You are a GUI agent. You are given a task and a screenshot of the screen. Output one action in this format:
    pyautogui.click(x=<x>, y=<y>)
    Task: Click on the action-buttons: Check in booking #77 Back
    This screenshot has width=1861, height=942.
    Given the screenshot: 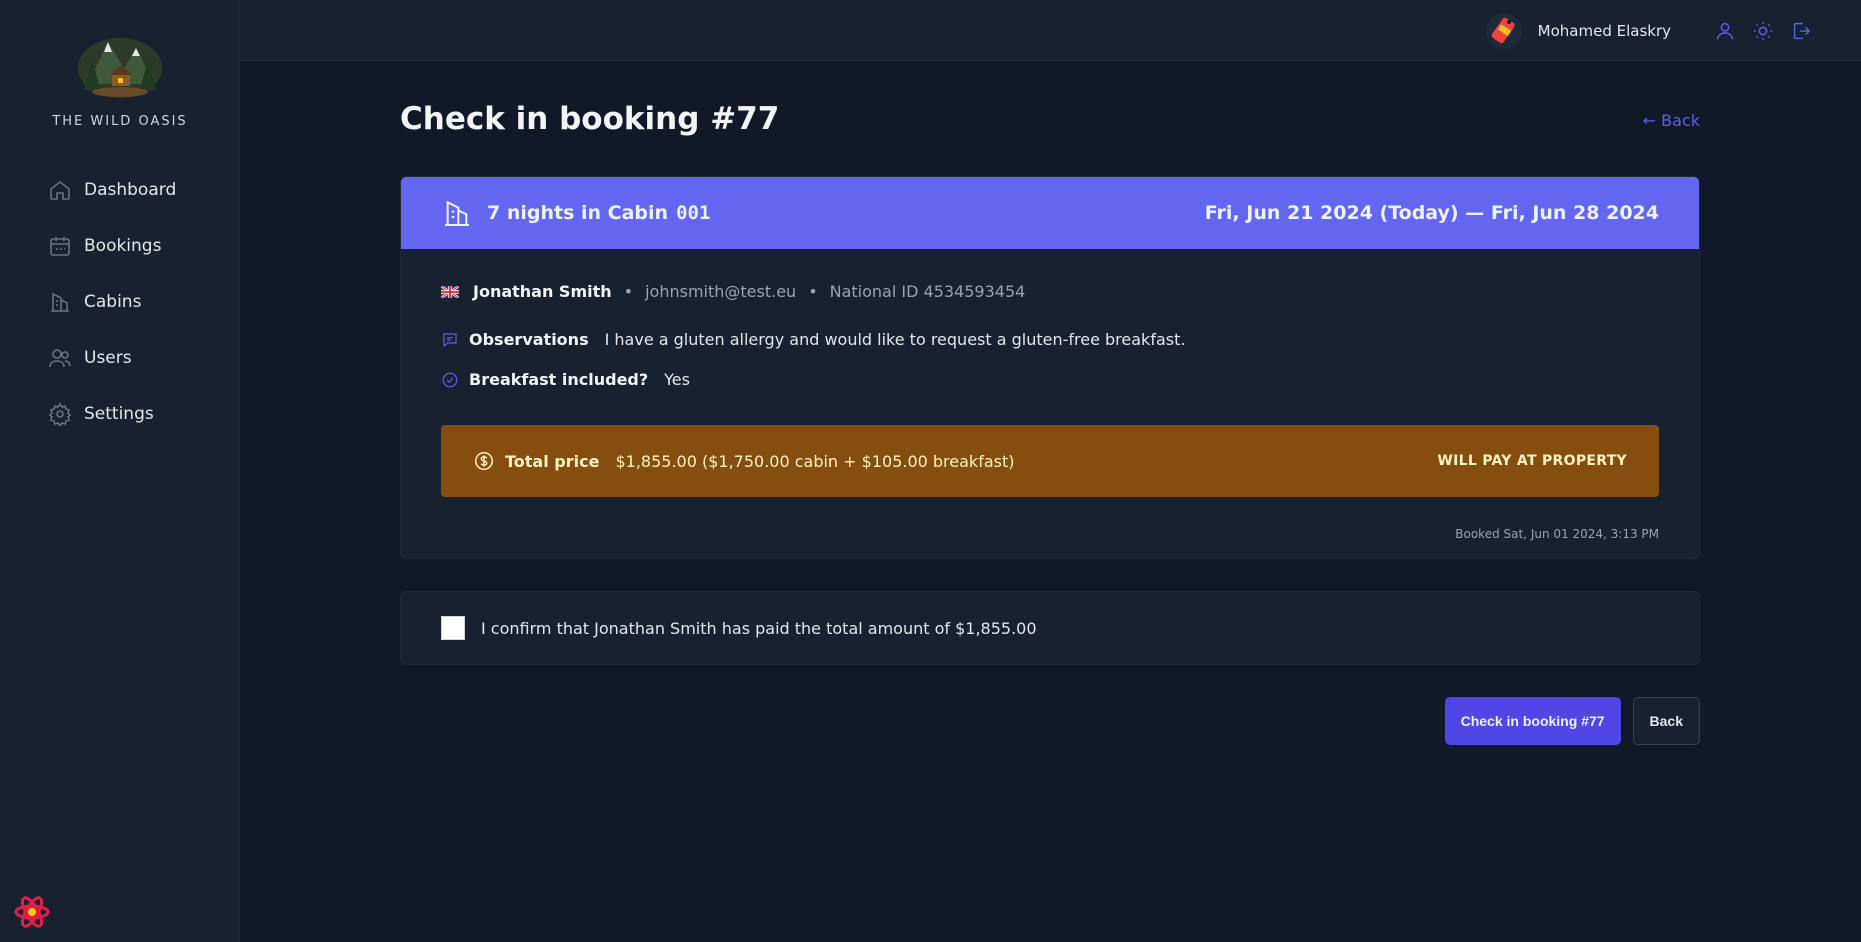 What is the action you would take?
    pyautogui.click(x=1572, y=721)
    